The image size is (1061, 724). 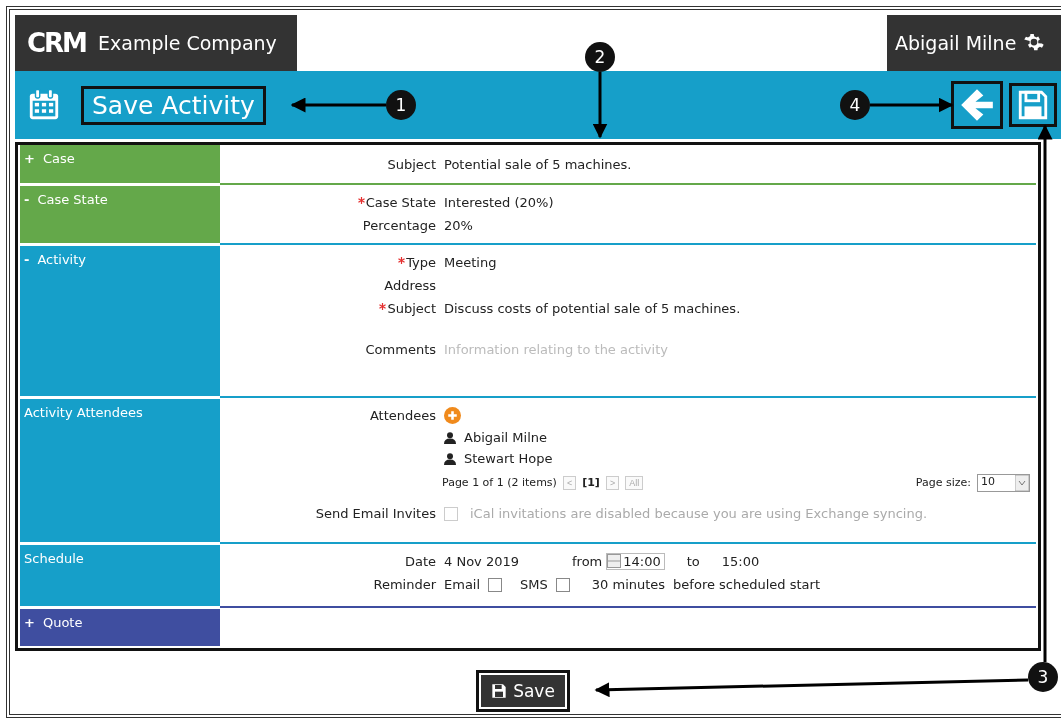 What do you see at coordinates (120, 626) in the screenshot?
I see `section-header: + Quote` at bounding box center [120, 626].